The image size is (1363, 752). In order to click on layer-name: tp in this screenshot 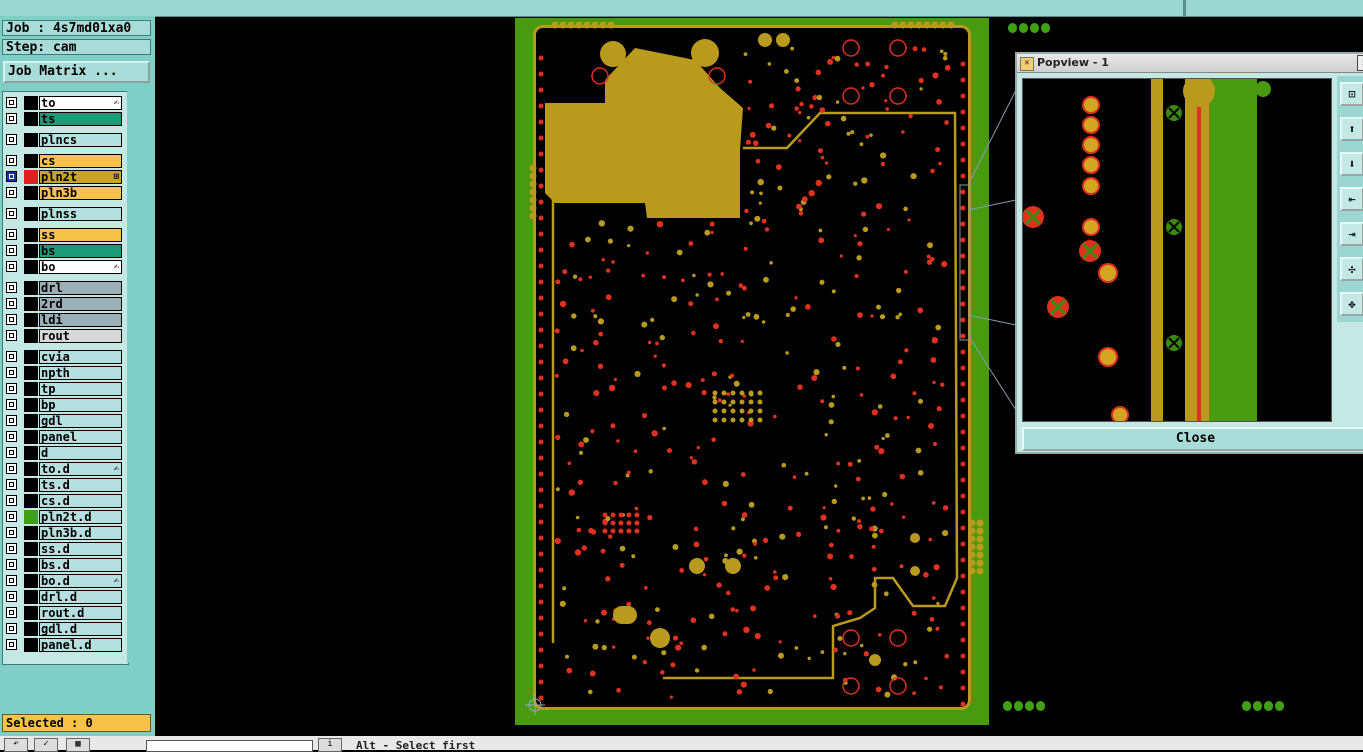, I will do `click(80, 389)`.